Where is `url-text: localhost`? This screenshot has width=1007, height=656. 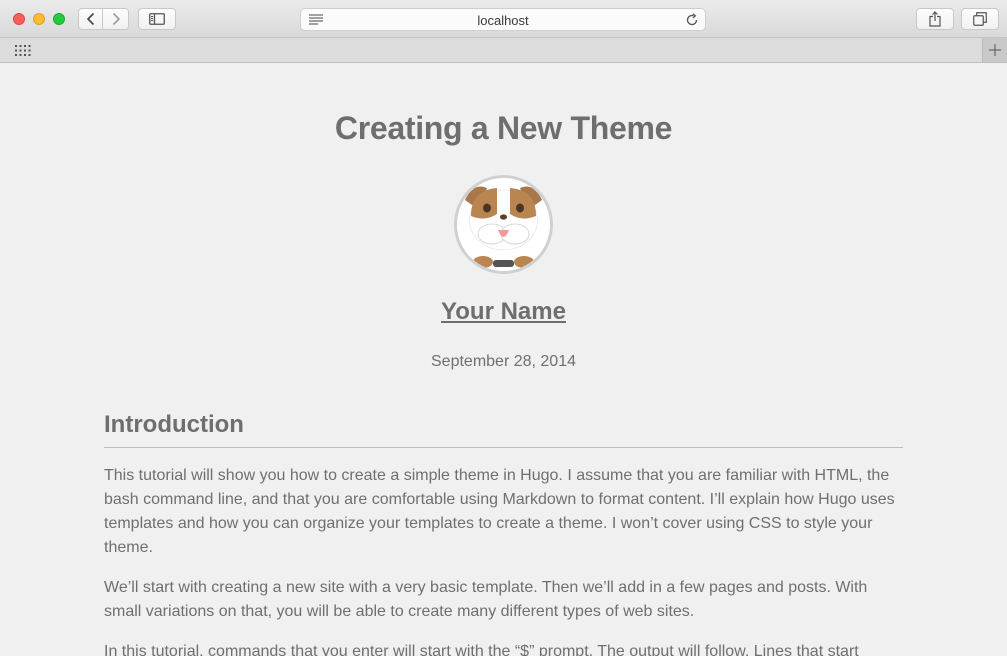
url-text: localhost is located at coordinates (503, 20).